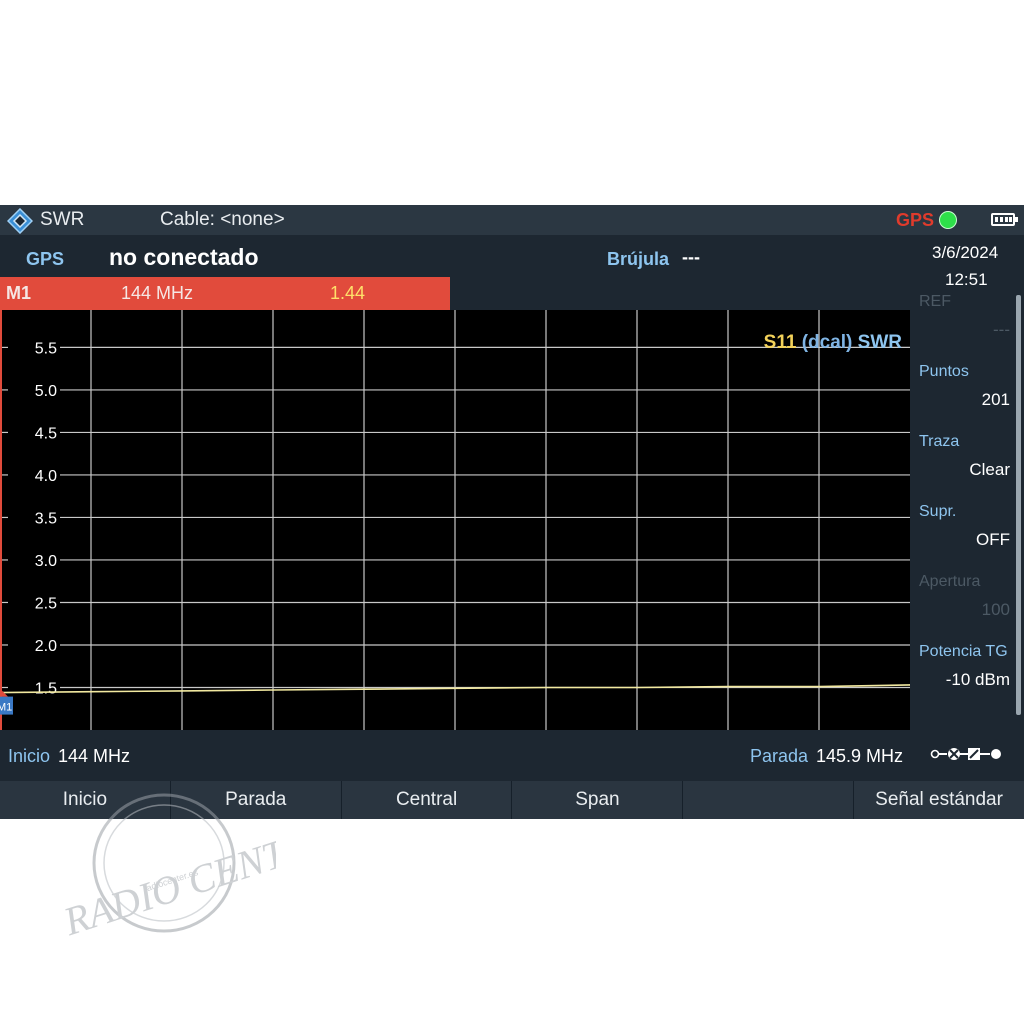  I want to click on frequency-bar: Inicio 144 MHz Parada 145.9 MHz, so click(455, 755).